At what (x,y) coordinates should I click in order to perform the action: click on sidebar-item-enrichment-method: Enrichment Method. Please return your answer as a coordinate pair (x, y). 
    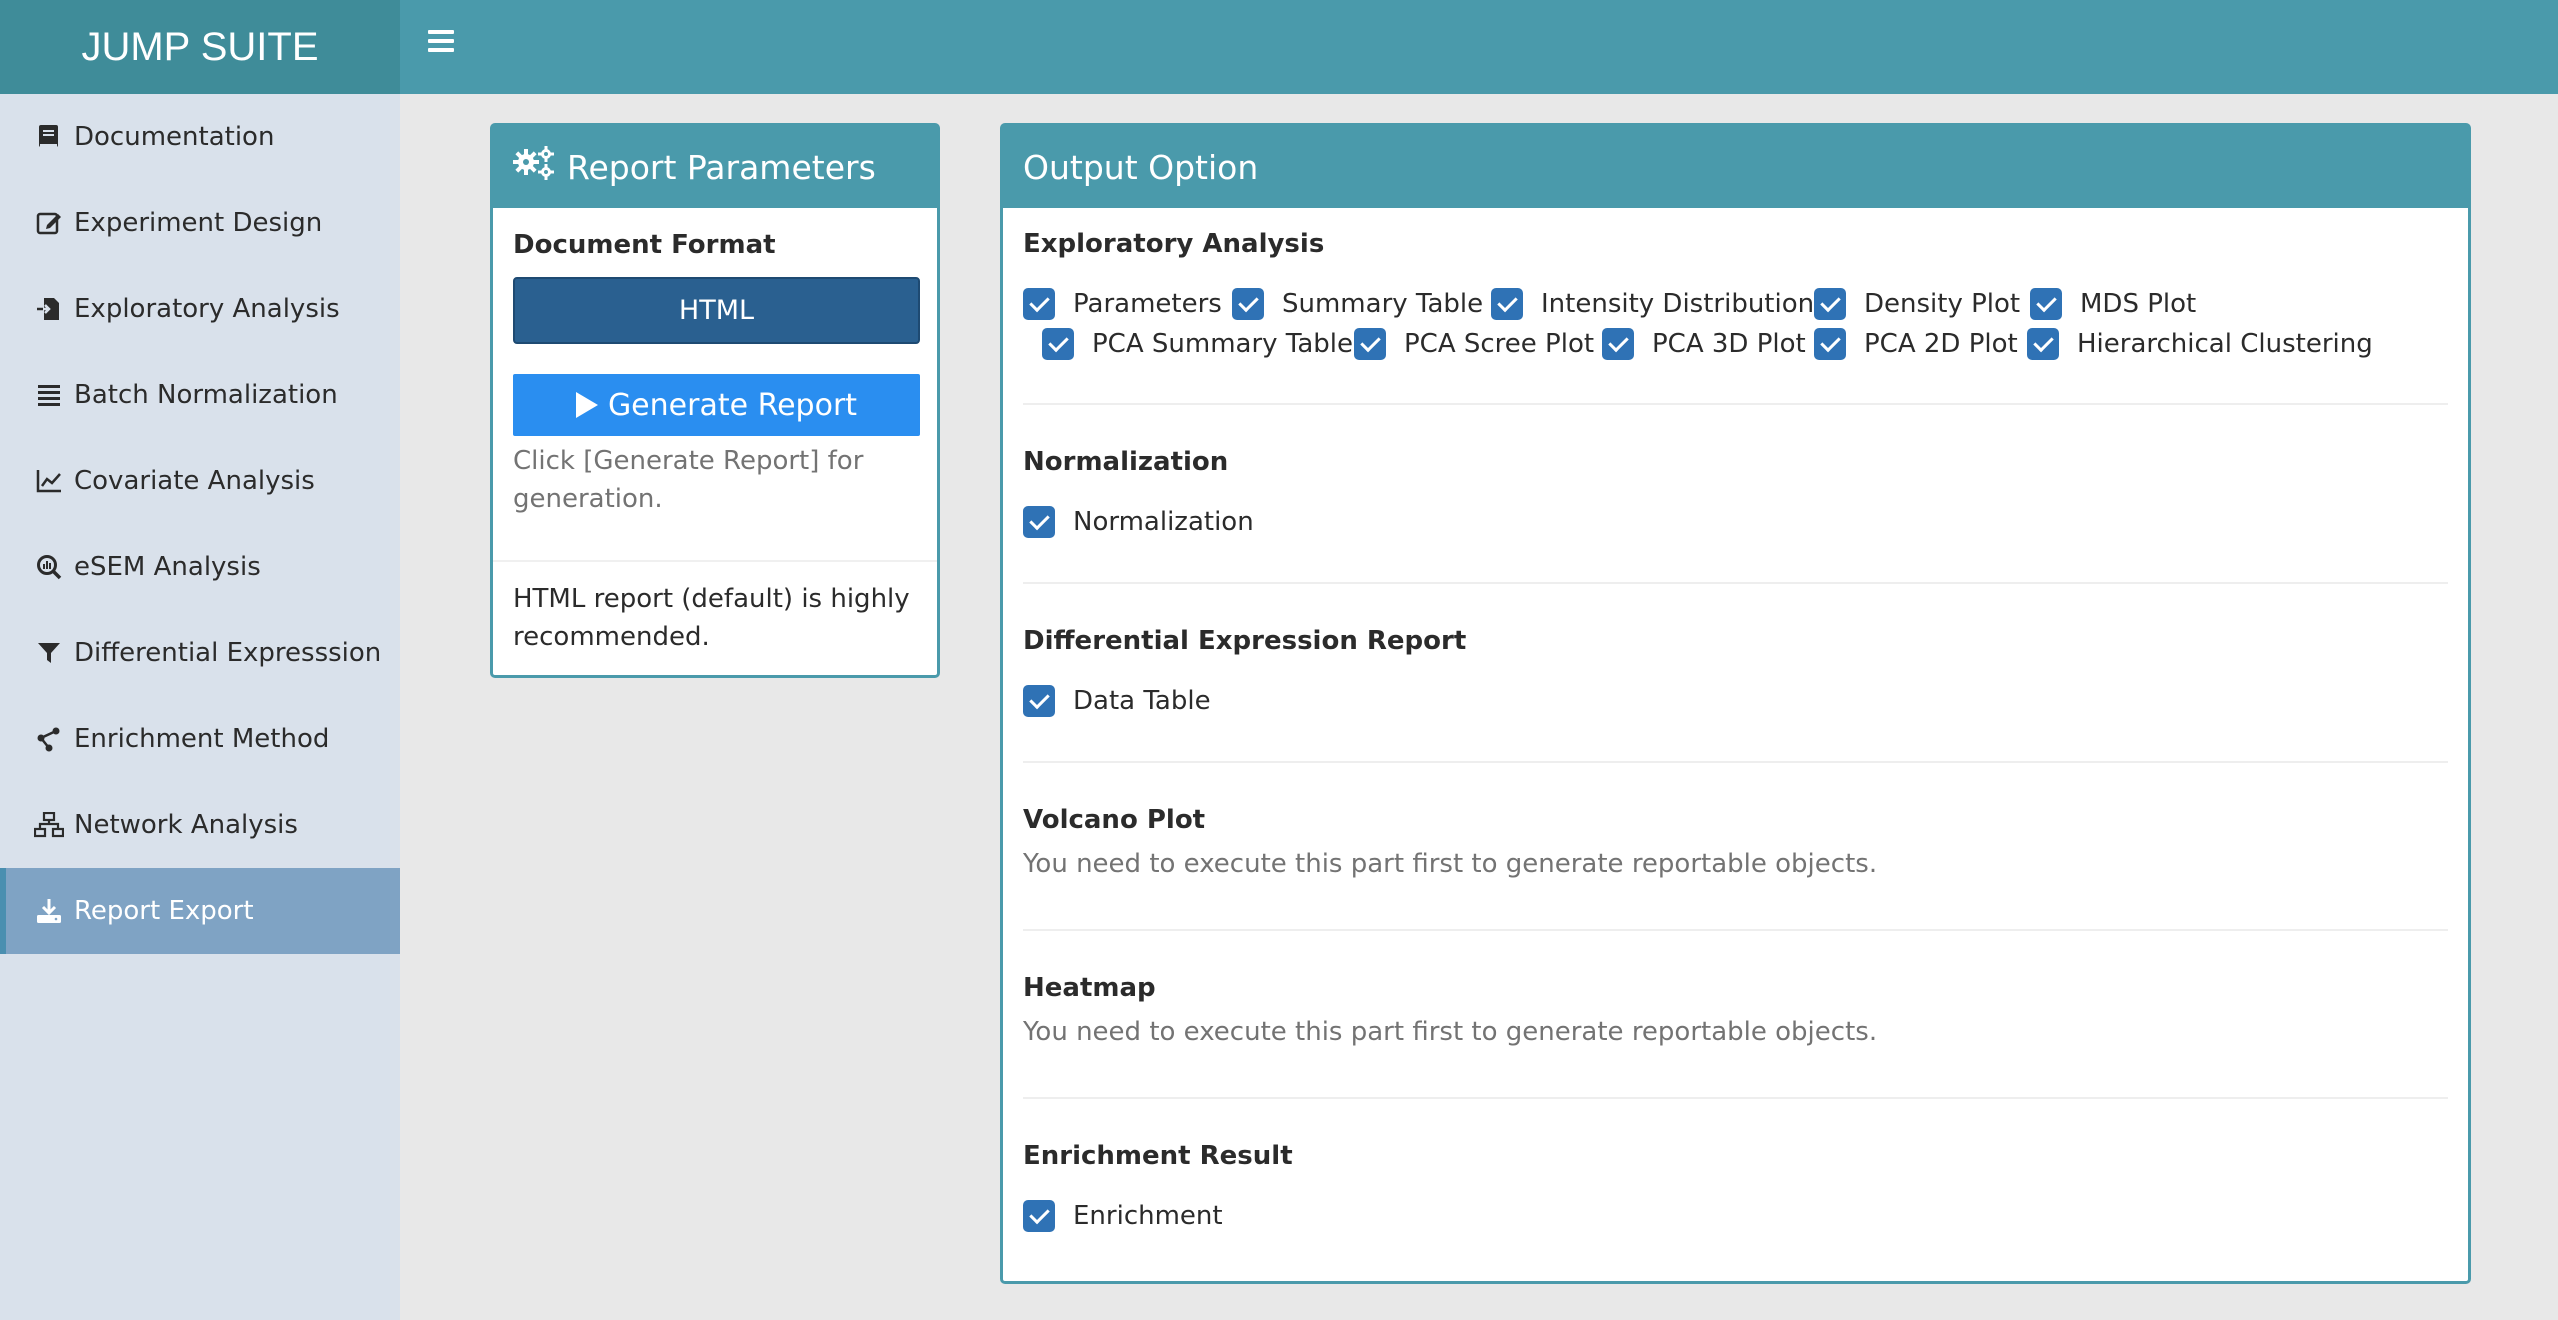
    Looking at the image, I should click on (200, 739).